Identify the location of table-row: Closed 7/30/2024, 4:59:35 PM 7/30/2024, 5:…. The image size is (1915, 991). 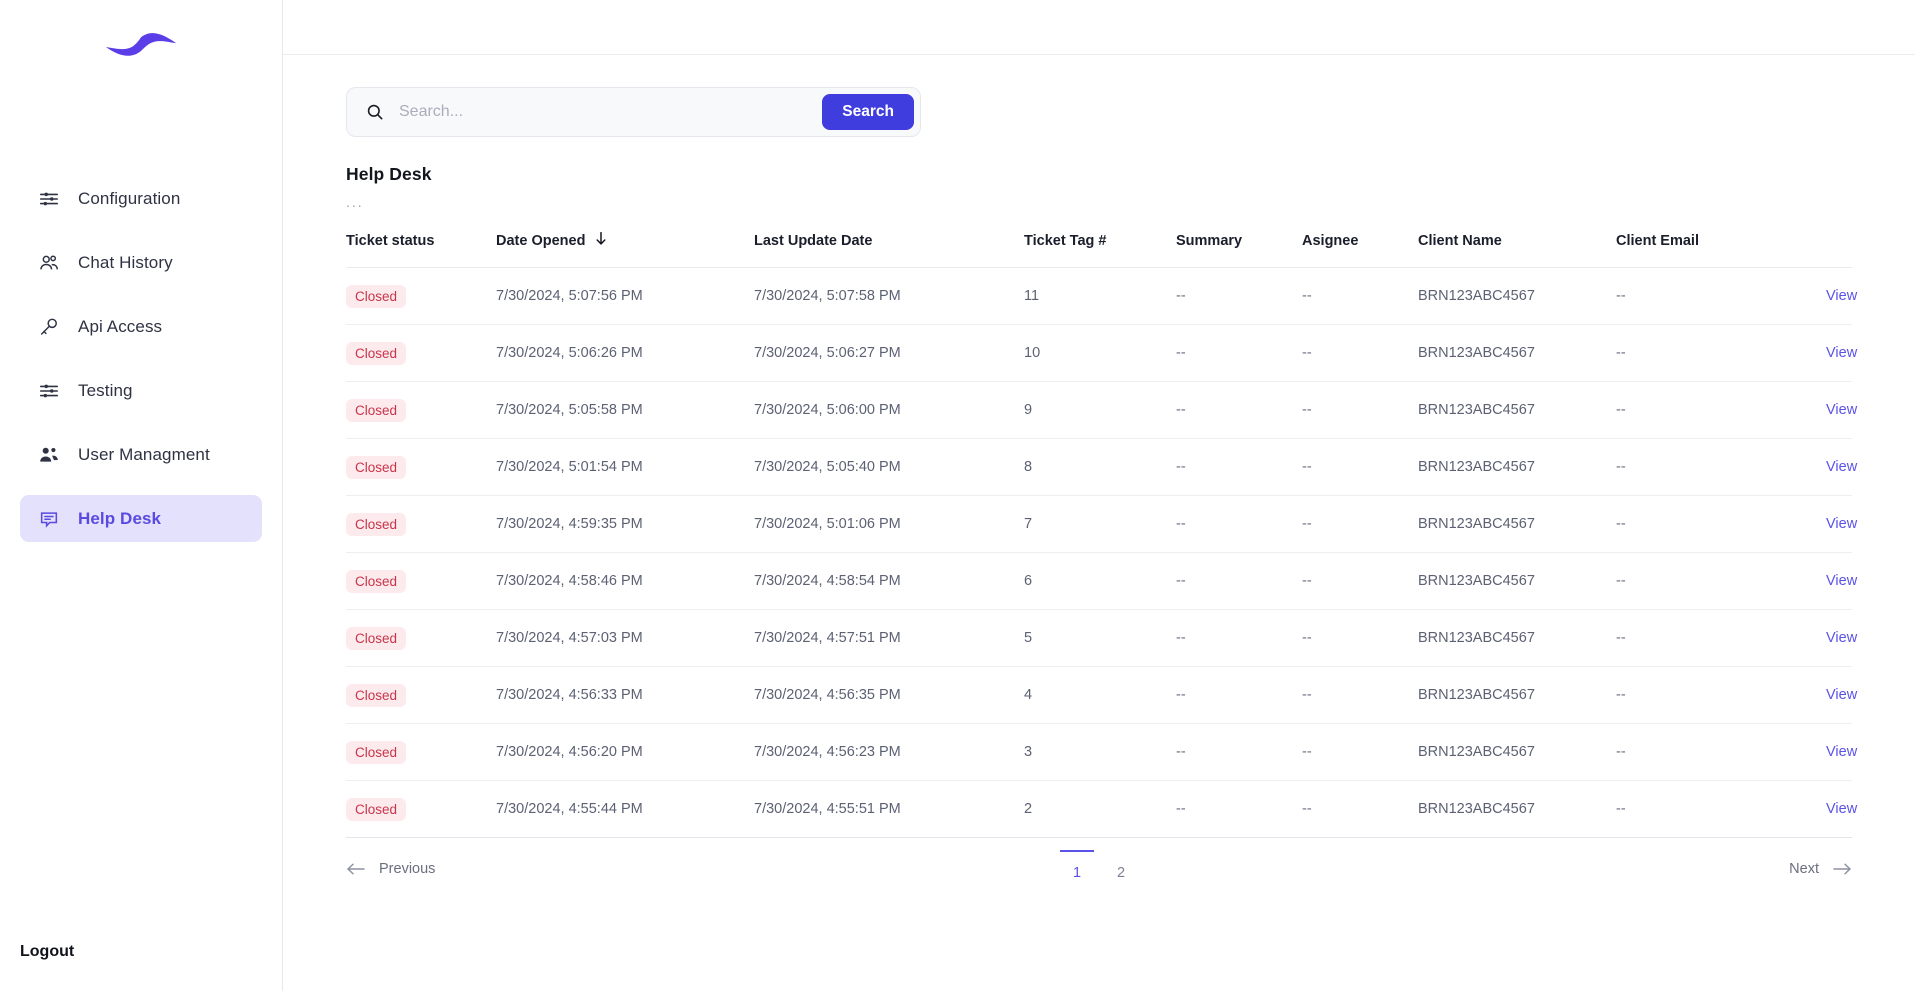
(1101, 524).